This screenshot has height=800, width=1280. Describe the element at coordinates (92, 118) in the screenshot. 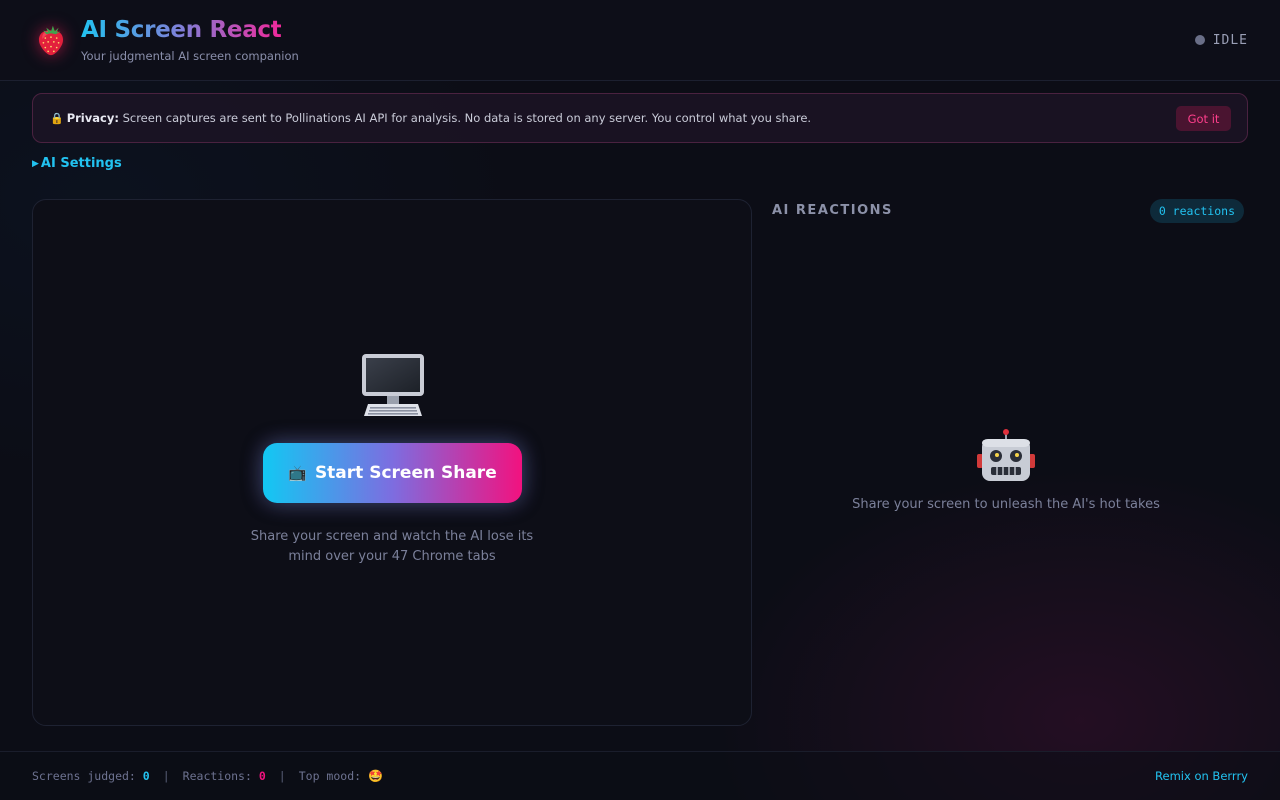

I see `privacy-label: Privacy:` at that location.